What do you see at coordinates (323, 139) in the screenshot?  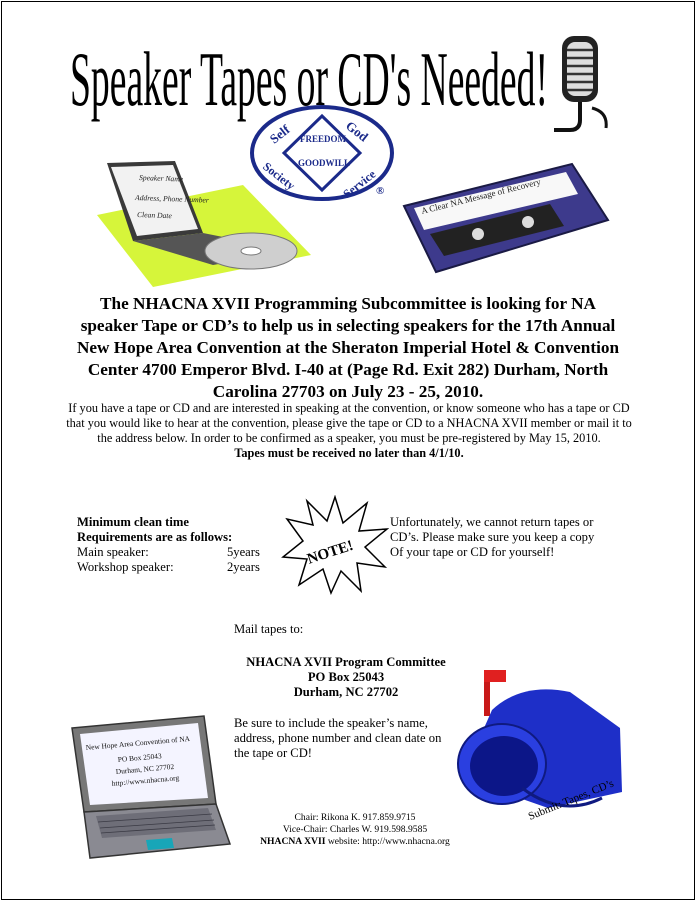 I see `logo-freedom: FREEDOM` at bounding box center [323, 139].